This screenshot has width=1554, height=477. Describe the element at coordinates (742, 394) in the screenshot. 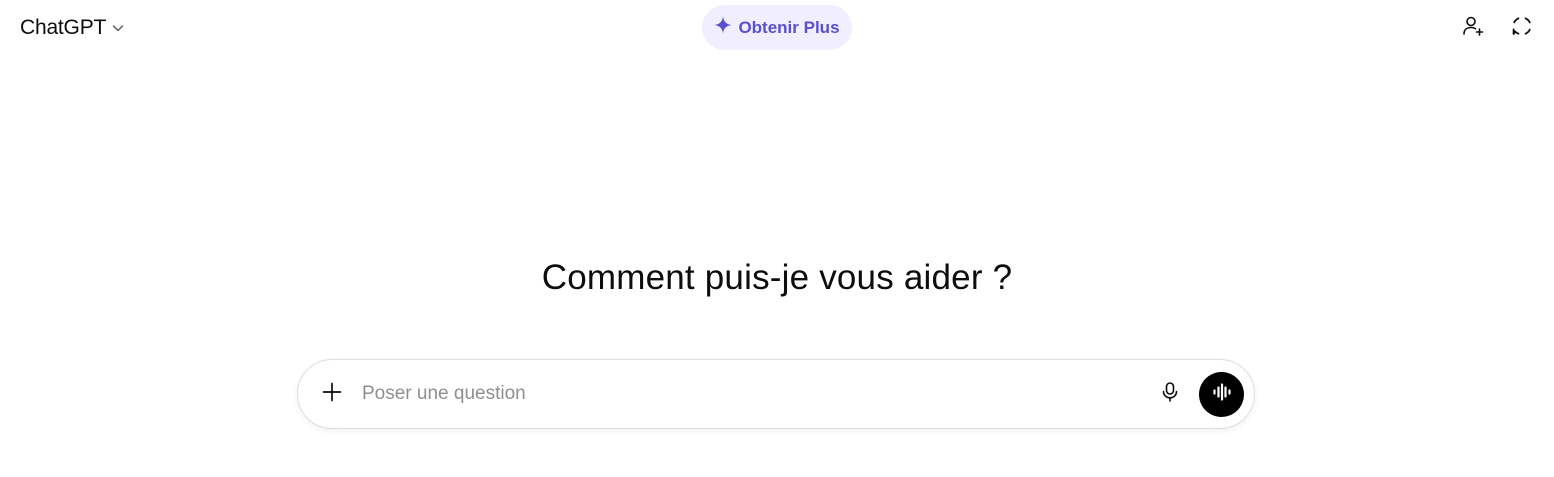

I see `prompt-input` at that location.